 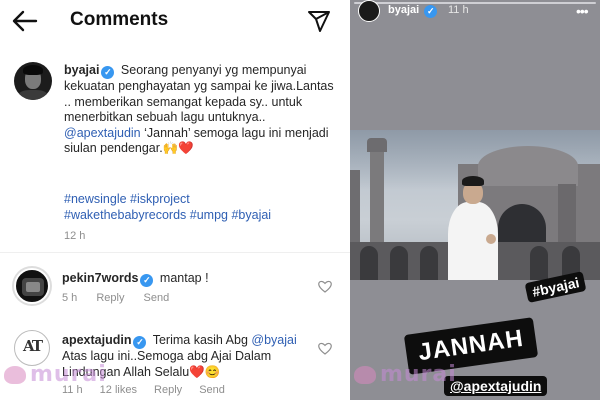 I want to click on commenter-avatar: AT, so click(x=32, y=348).